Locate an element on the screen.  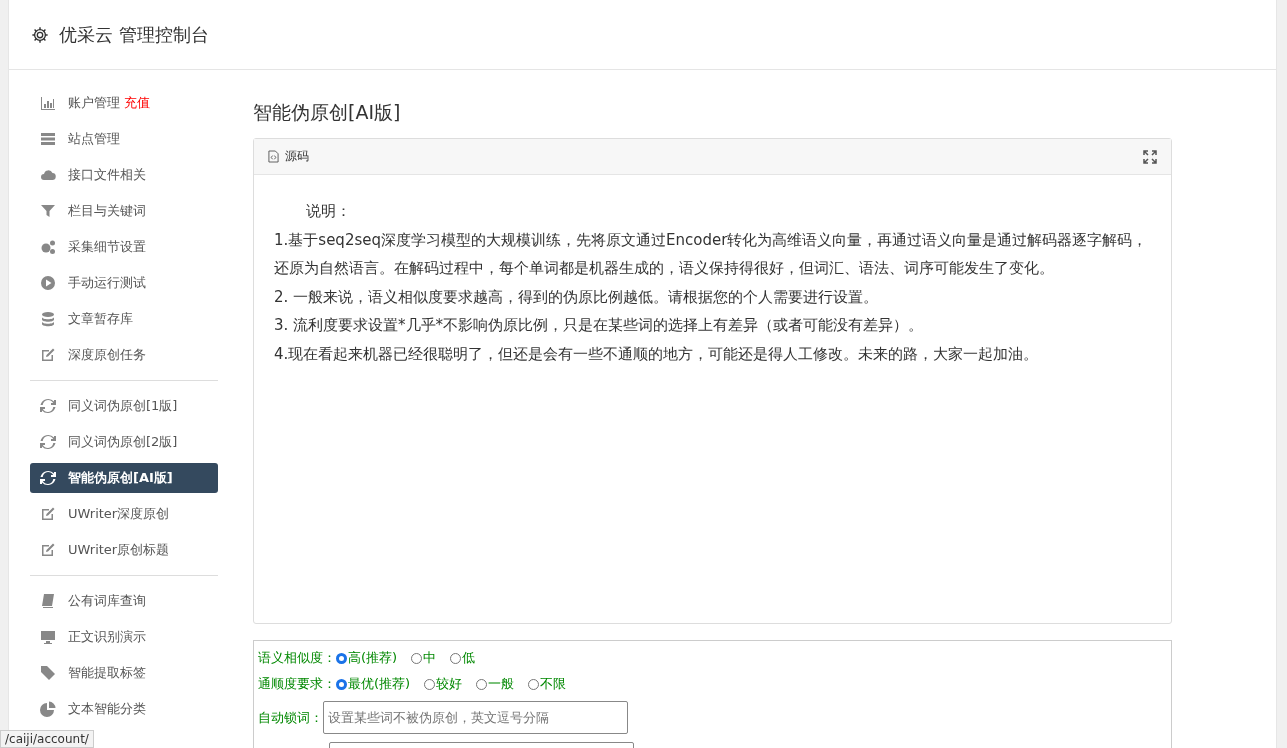
tag-icon is located at coordinates (48, 673).